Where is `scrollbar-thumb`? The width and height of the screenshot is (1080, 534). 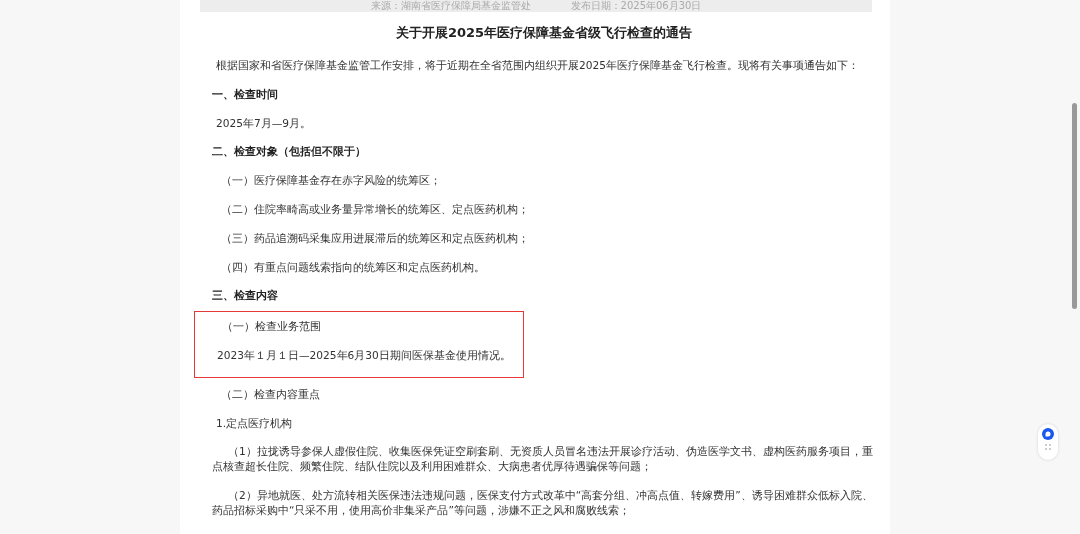 scrollbar-thumb is located at coordinates (1074, 206).